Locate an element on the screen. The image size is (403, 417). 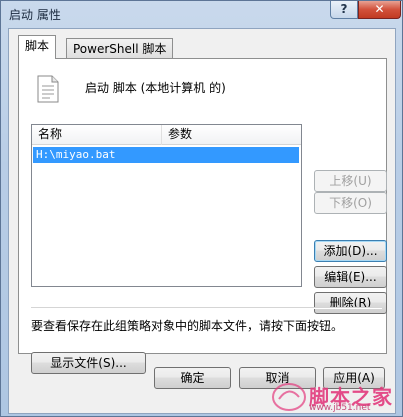
watermark-url: www.jb51.net is located at coordinates (340, 408).